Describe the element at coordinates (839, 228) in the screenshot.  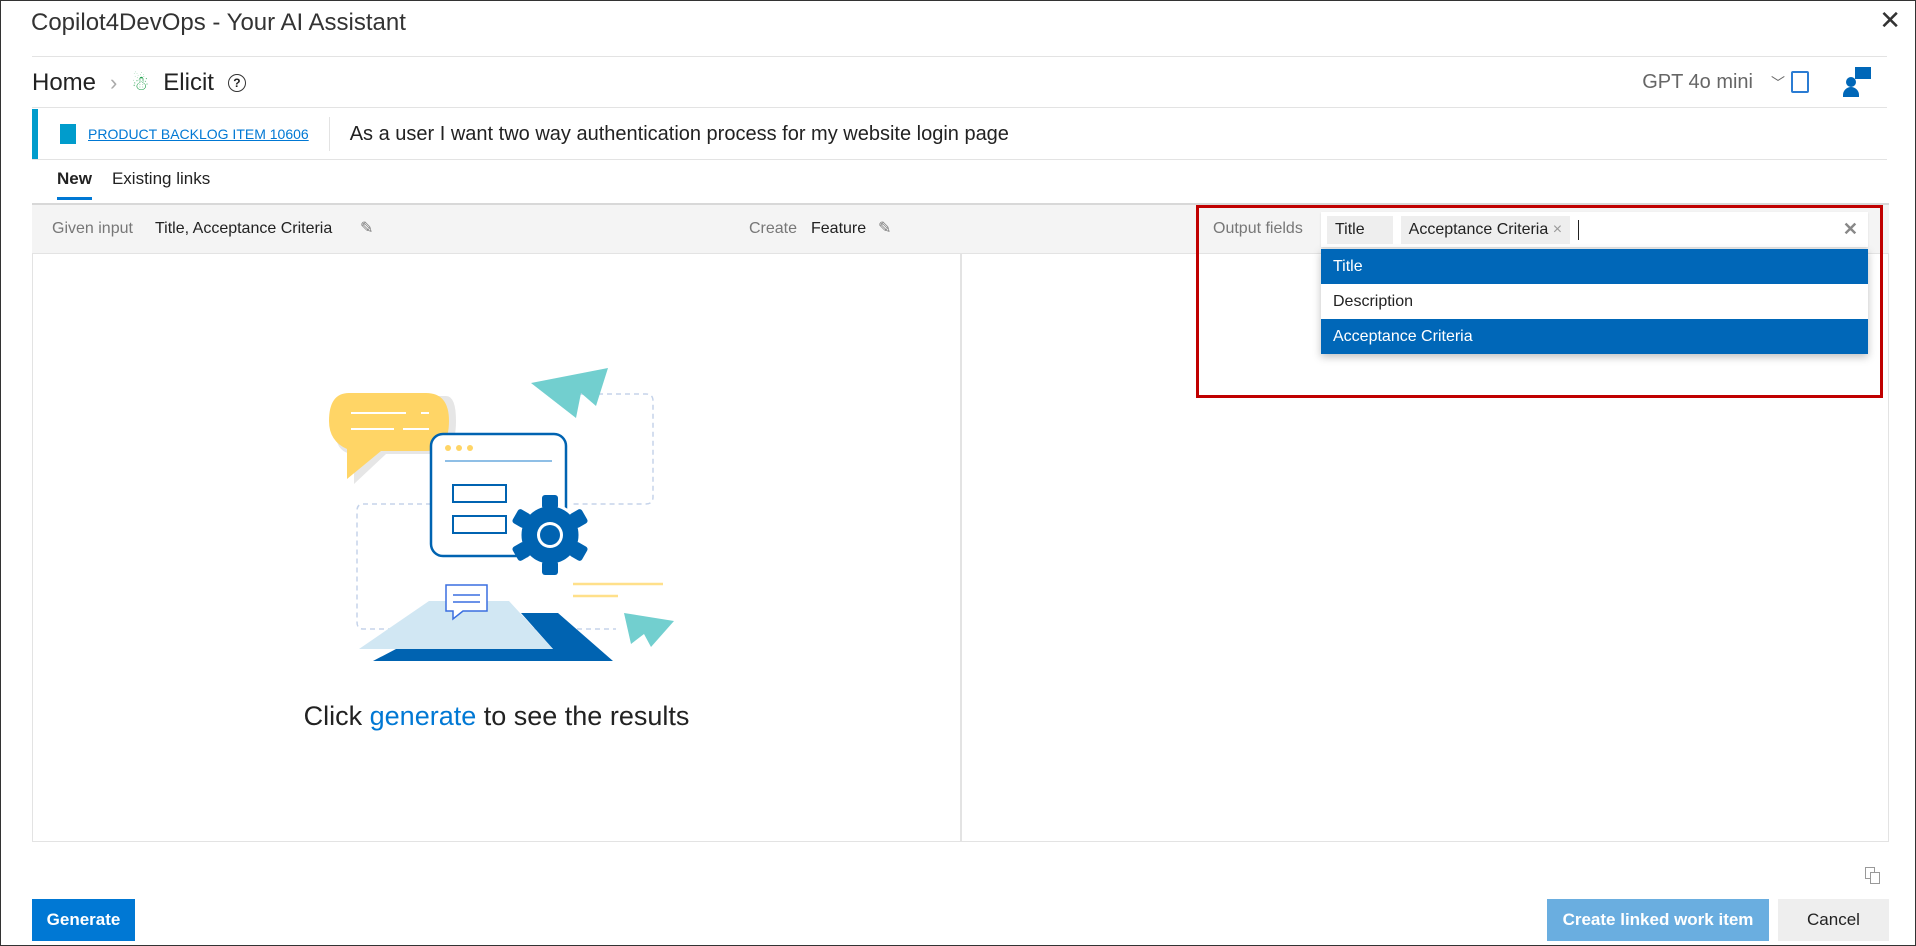
I see `create-value: Feature` at that location.